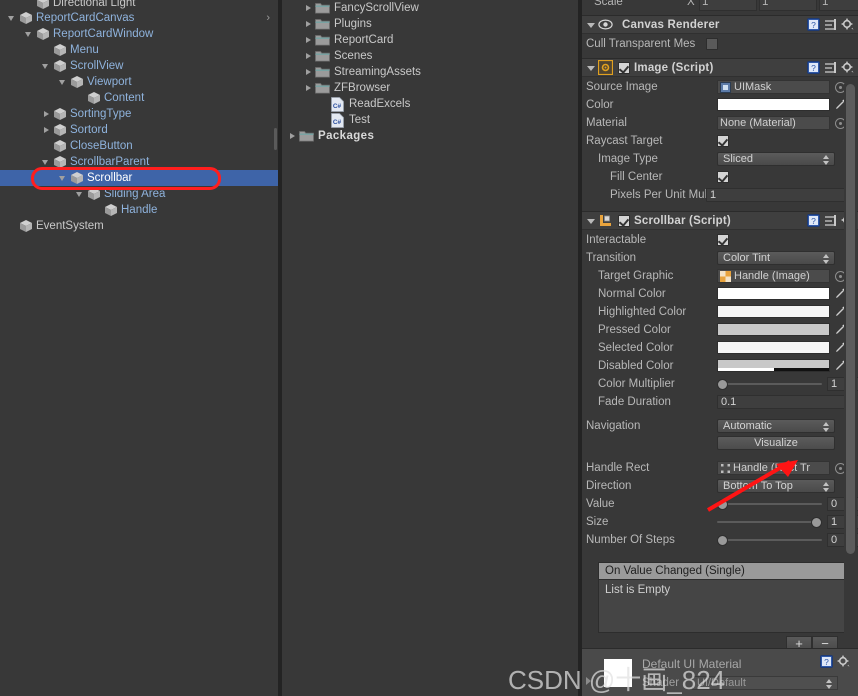 The image size is (858, 696). I want to click on image-color-swatch, so click(773, 104).